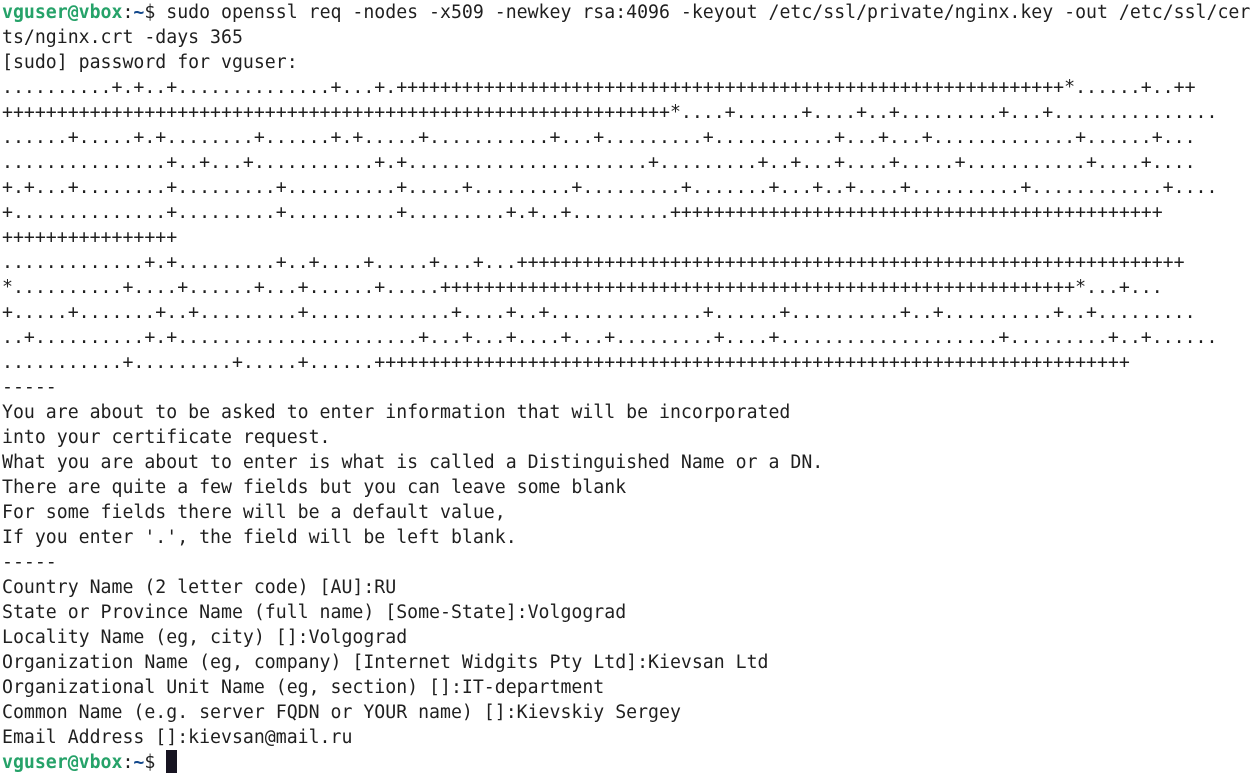 Image resolution: width=1255 pixels, height=777 pixels. I want to click on output-line: ts/nginx.crt -days 365, so click(122, 37).